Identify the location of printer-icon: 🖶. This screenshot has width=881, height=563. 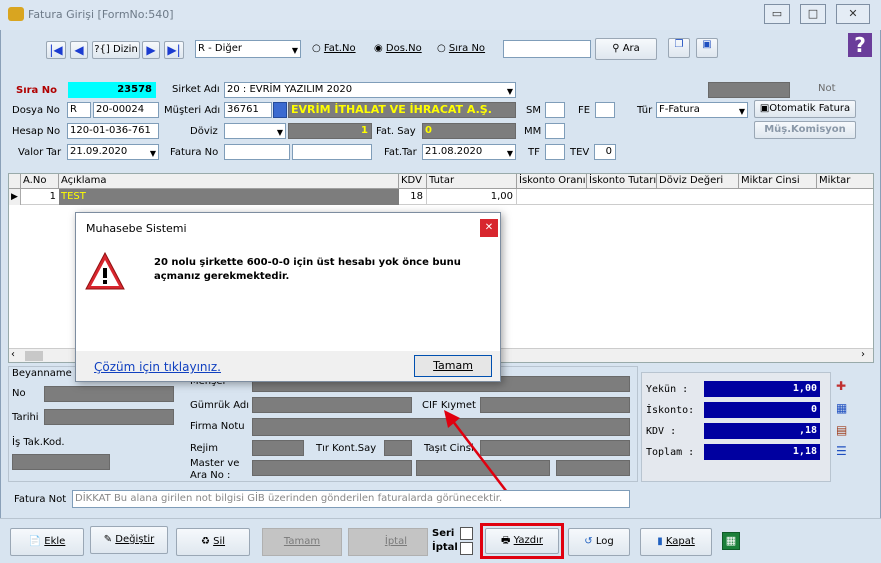
(506, 540).